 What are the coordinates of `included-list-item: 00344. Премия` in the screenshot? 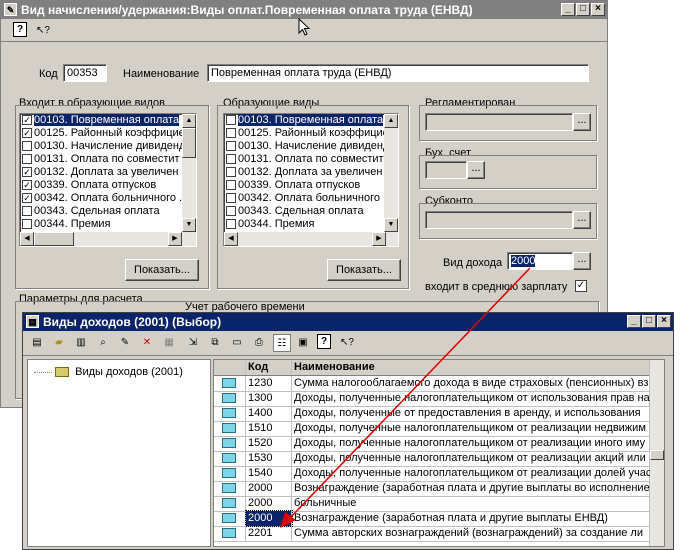 It's located at (108, 224).